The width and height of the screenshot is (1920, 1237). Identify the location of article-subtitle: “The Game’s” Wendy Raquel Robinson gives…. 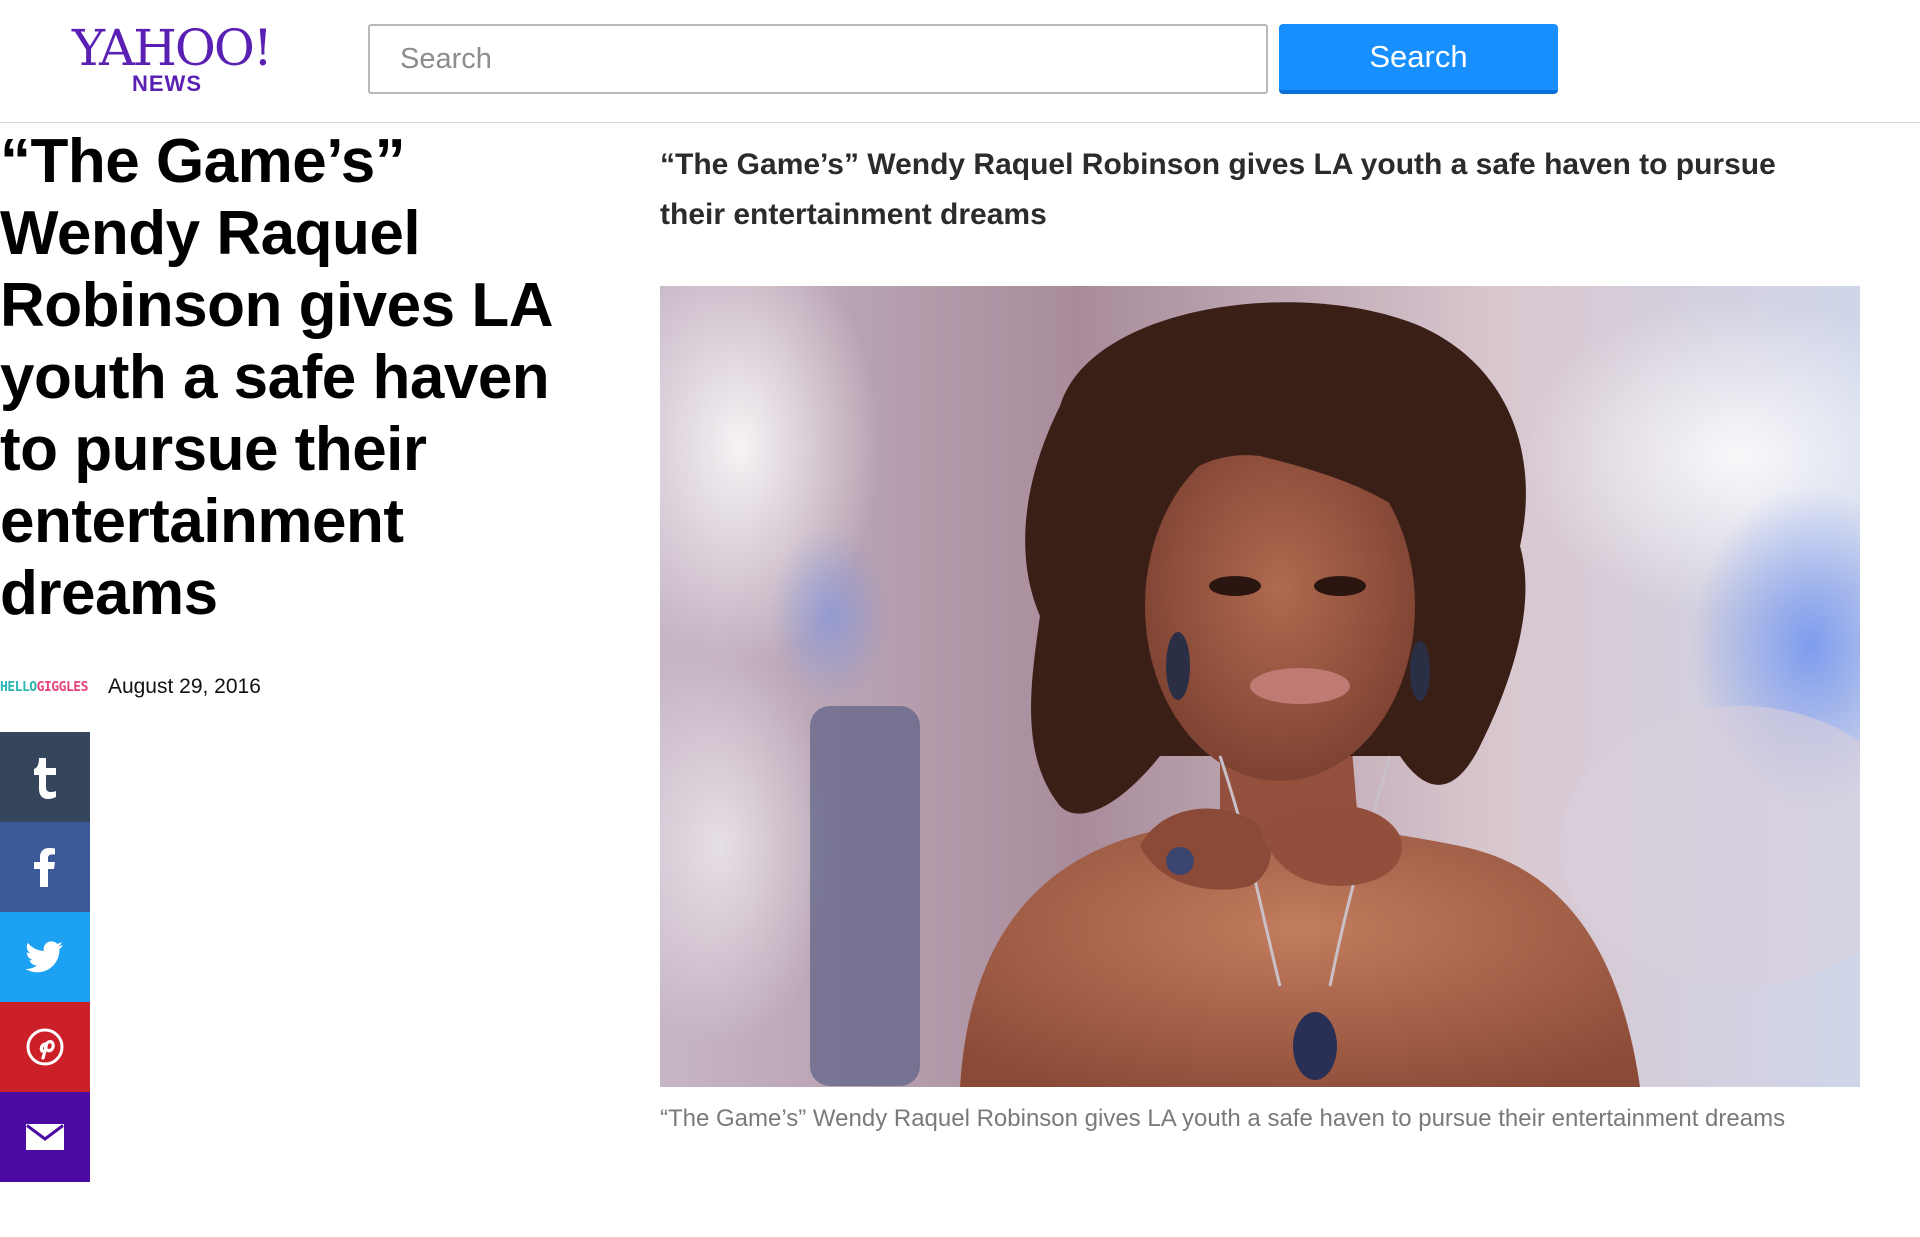
(1218, 189).